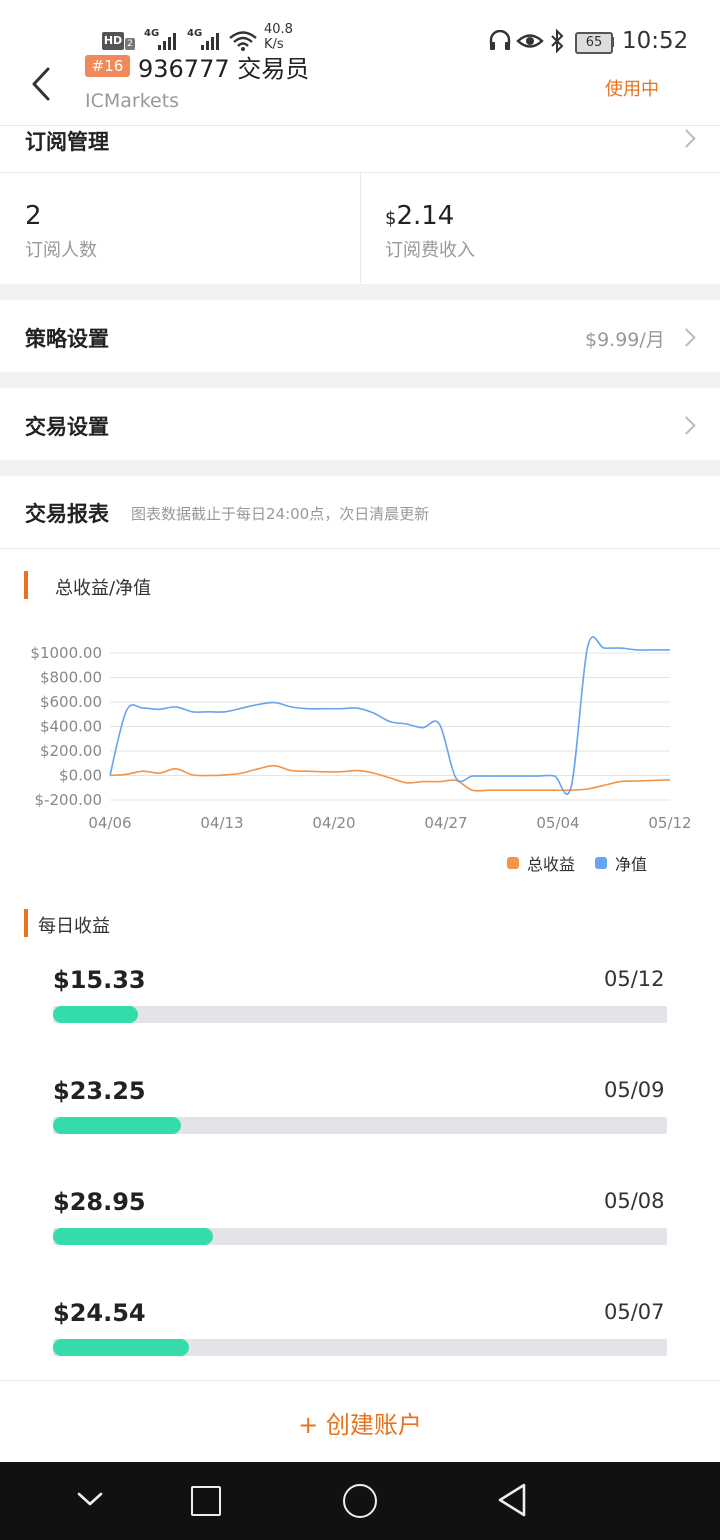 The image size is (720, 1540). Describe the element at coordinates (71, 727) in the screenshot. I see `y-tick-label: $400.00` at that location.